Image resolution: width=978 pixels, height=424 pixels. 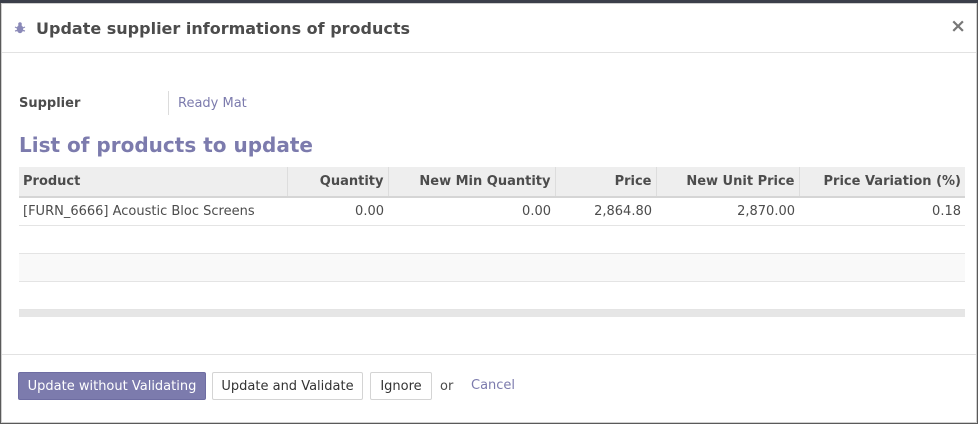 I want to click on update-without-validating-button: Update without Validating, so click(x=112, y=386).